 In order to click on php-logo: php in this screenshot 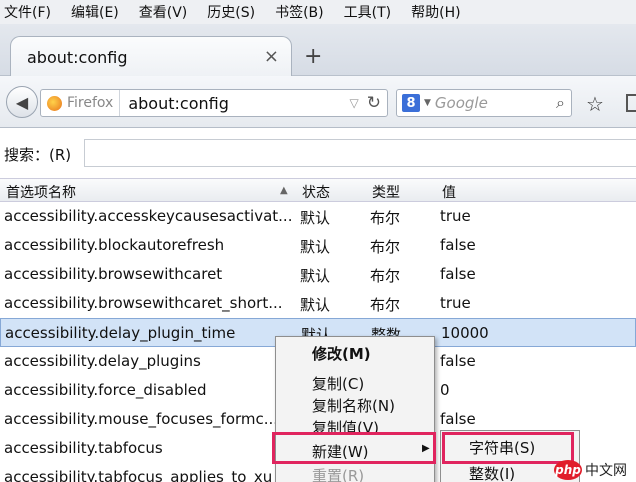, I will do `click(568, 470)`.